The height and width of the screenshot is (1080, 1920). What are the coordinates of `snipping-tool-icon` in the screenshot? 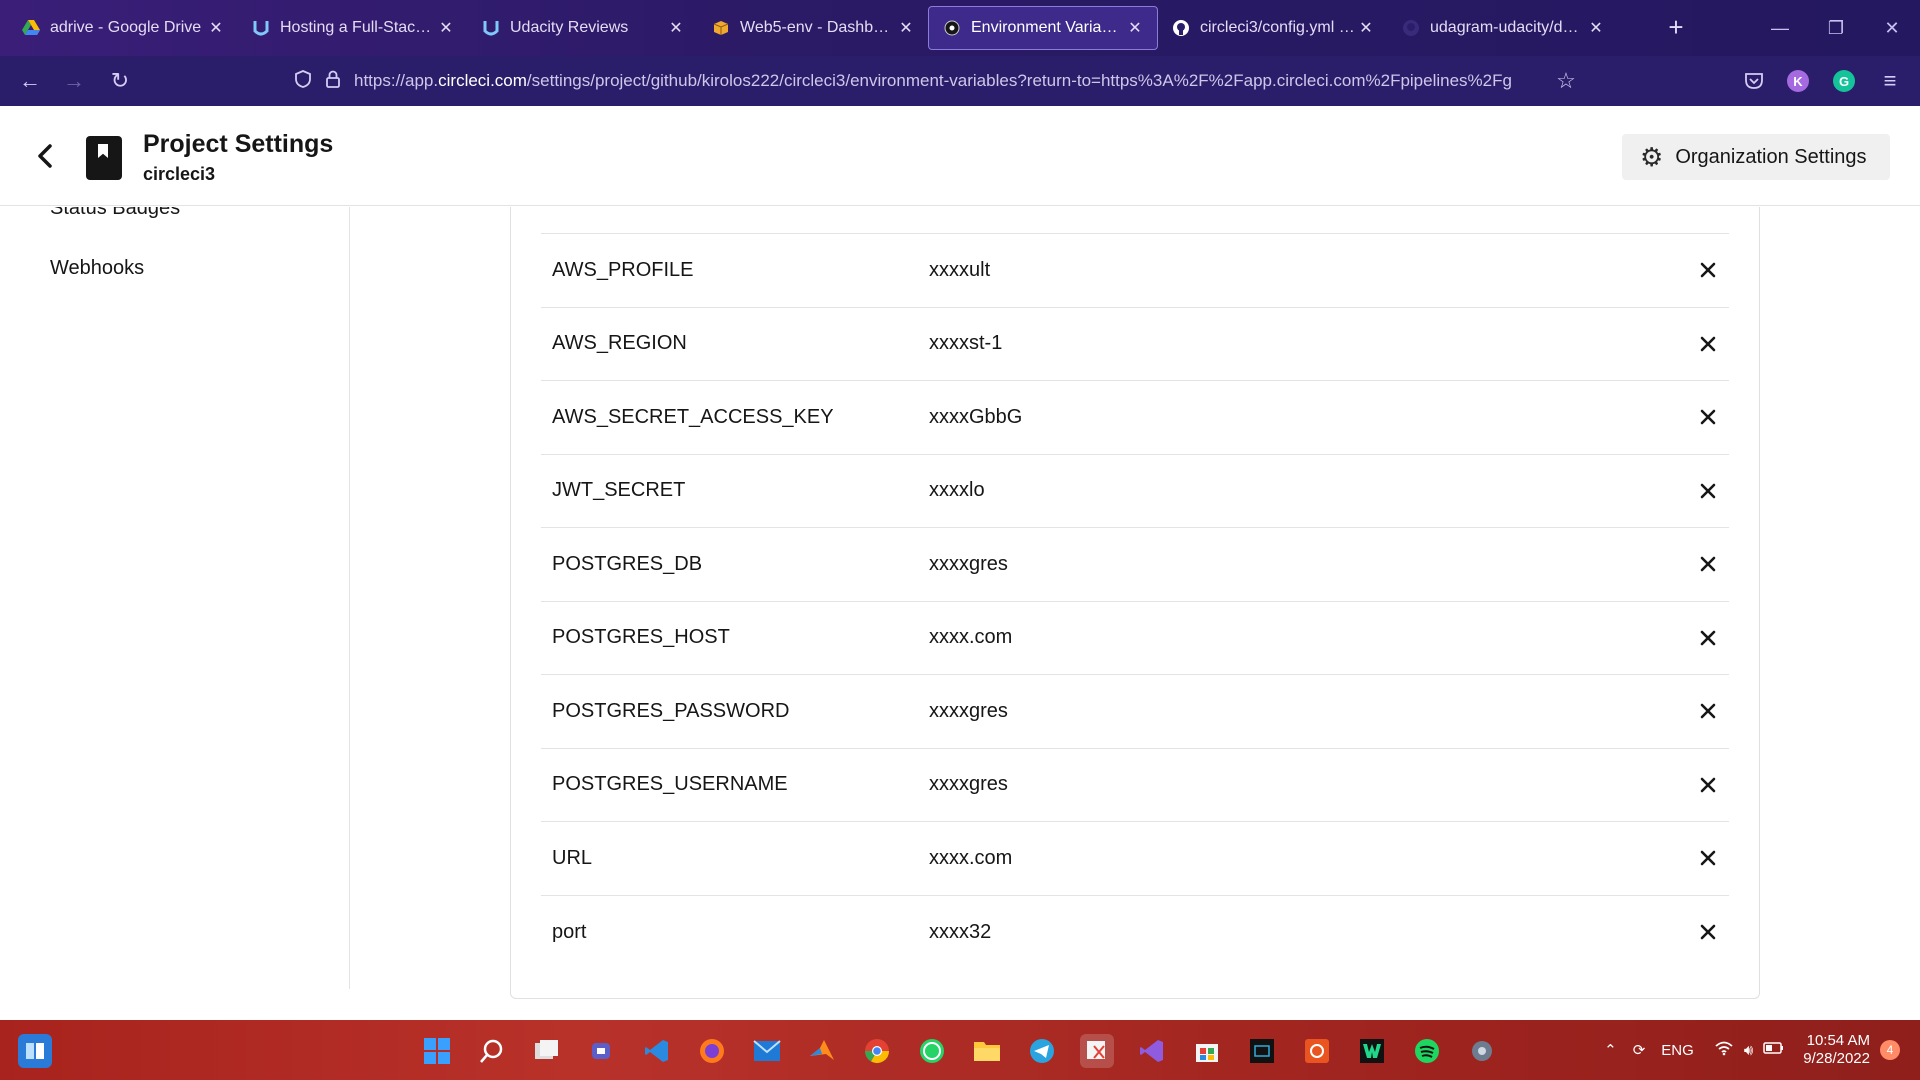 It's located at (1097, 1051).